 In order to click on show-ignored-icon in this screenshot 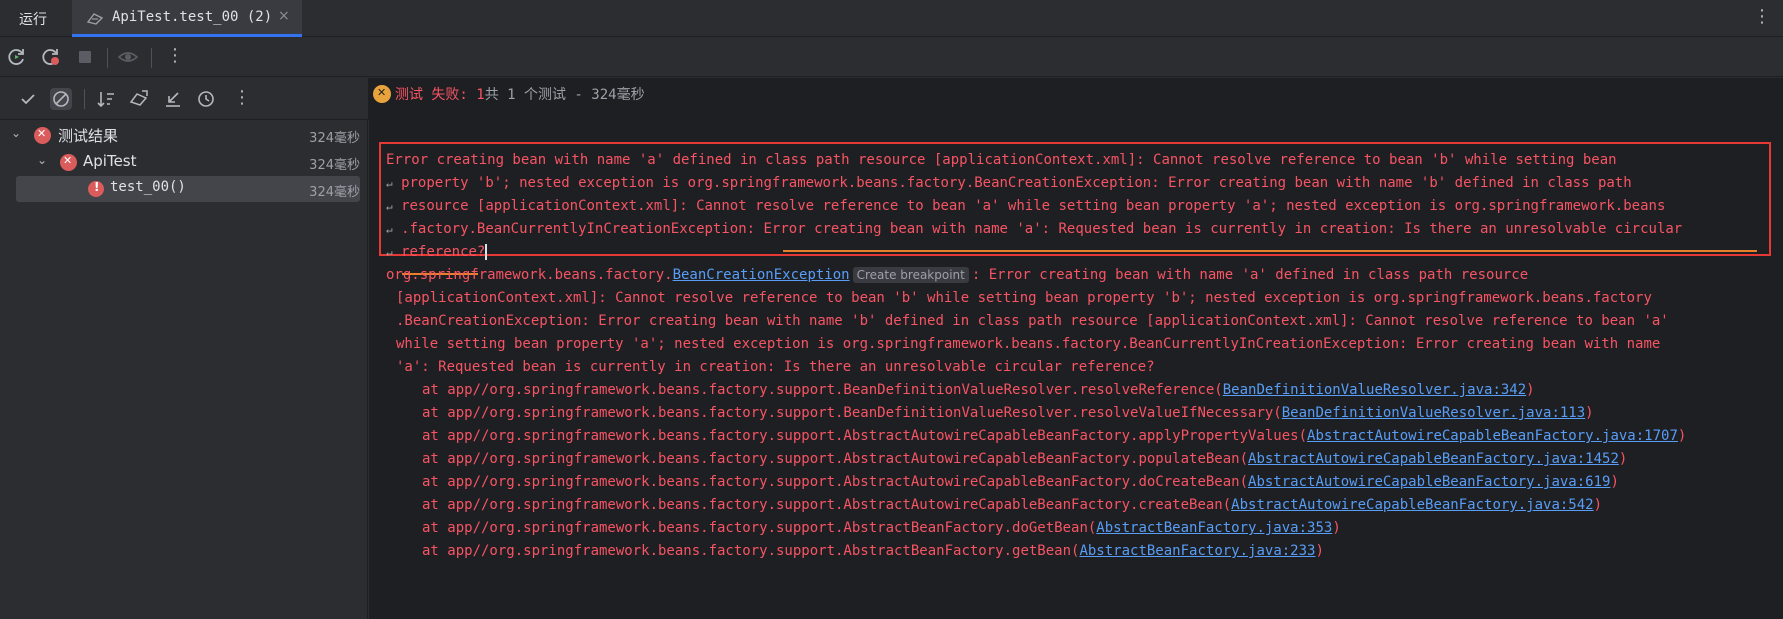, I will do `click(61, 99)`.